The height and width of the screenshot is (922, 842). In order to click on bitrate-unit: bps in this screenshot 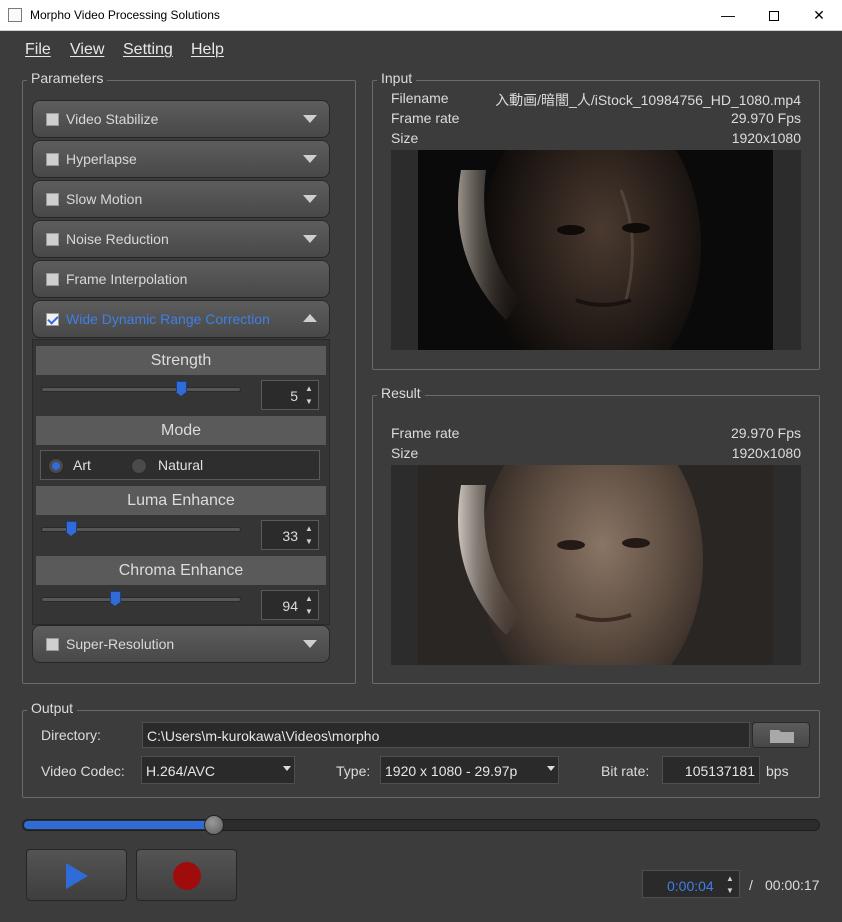, I will do `click(777, 771)`.